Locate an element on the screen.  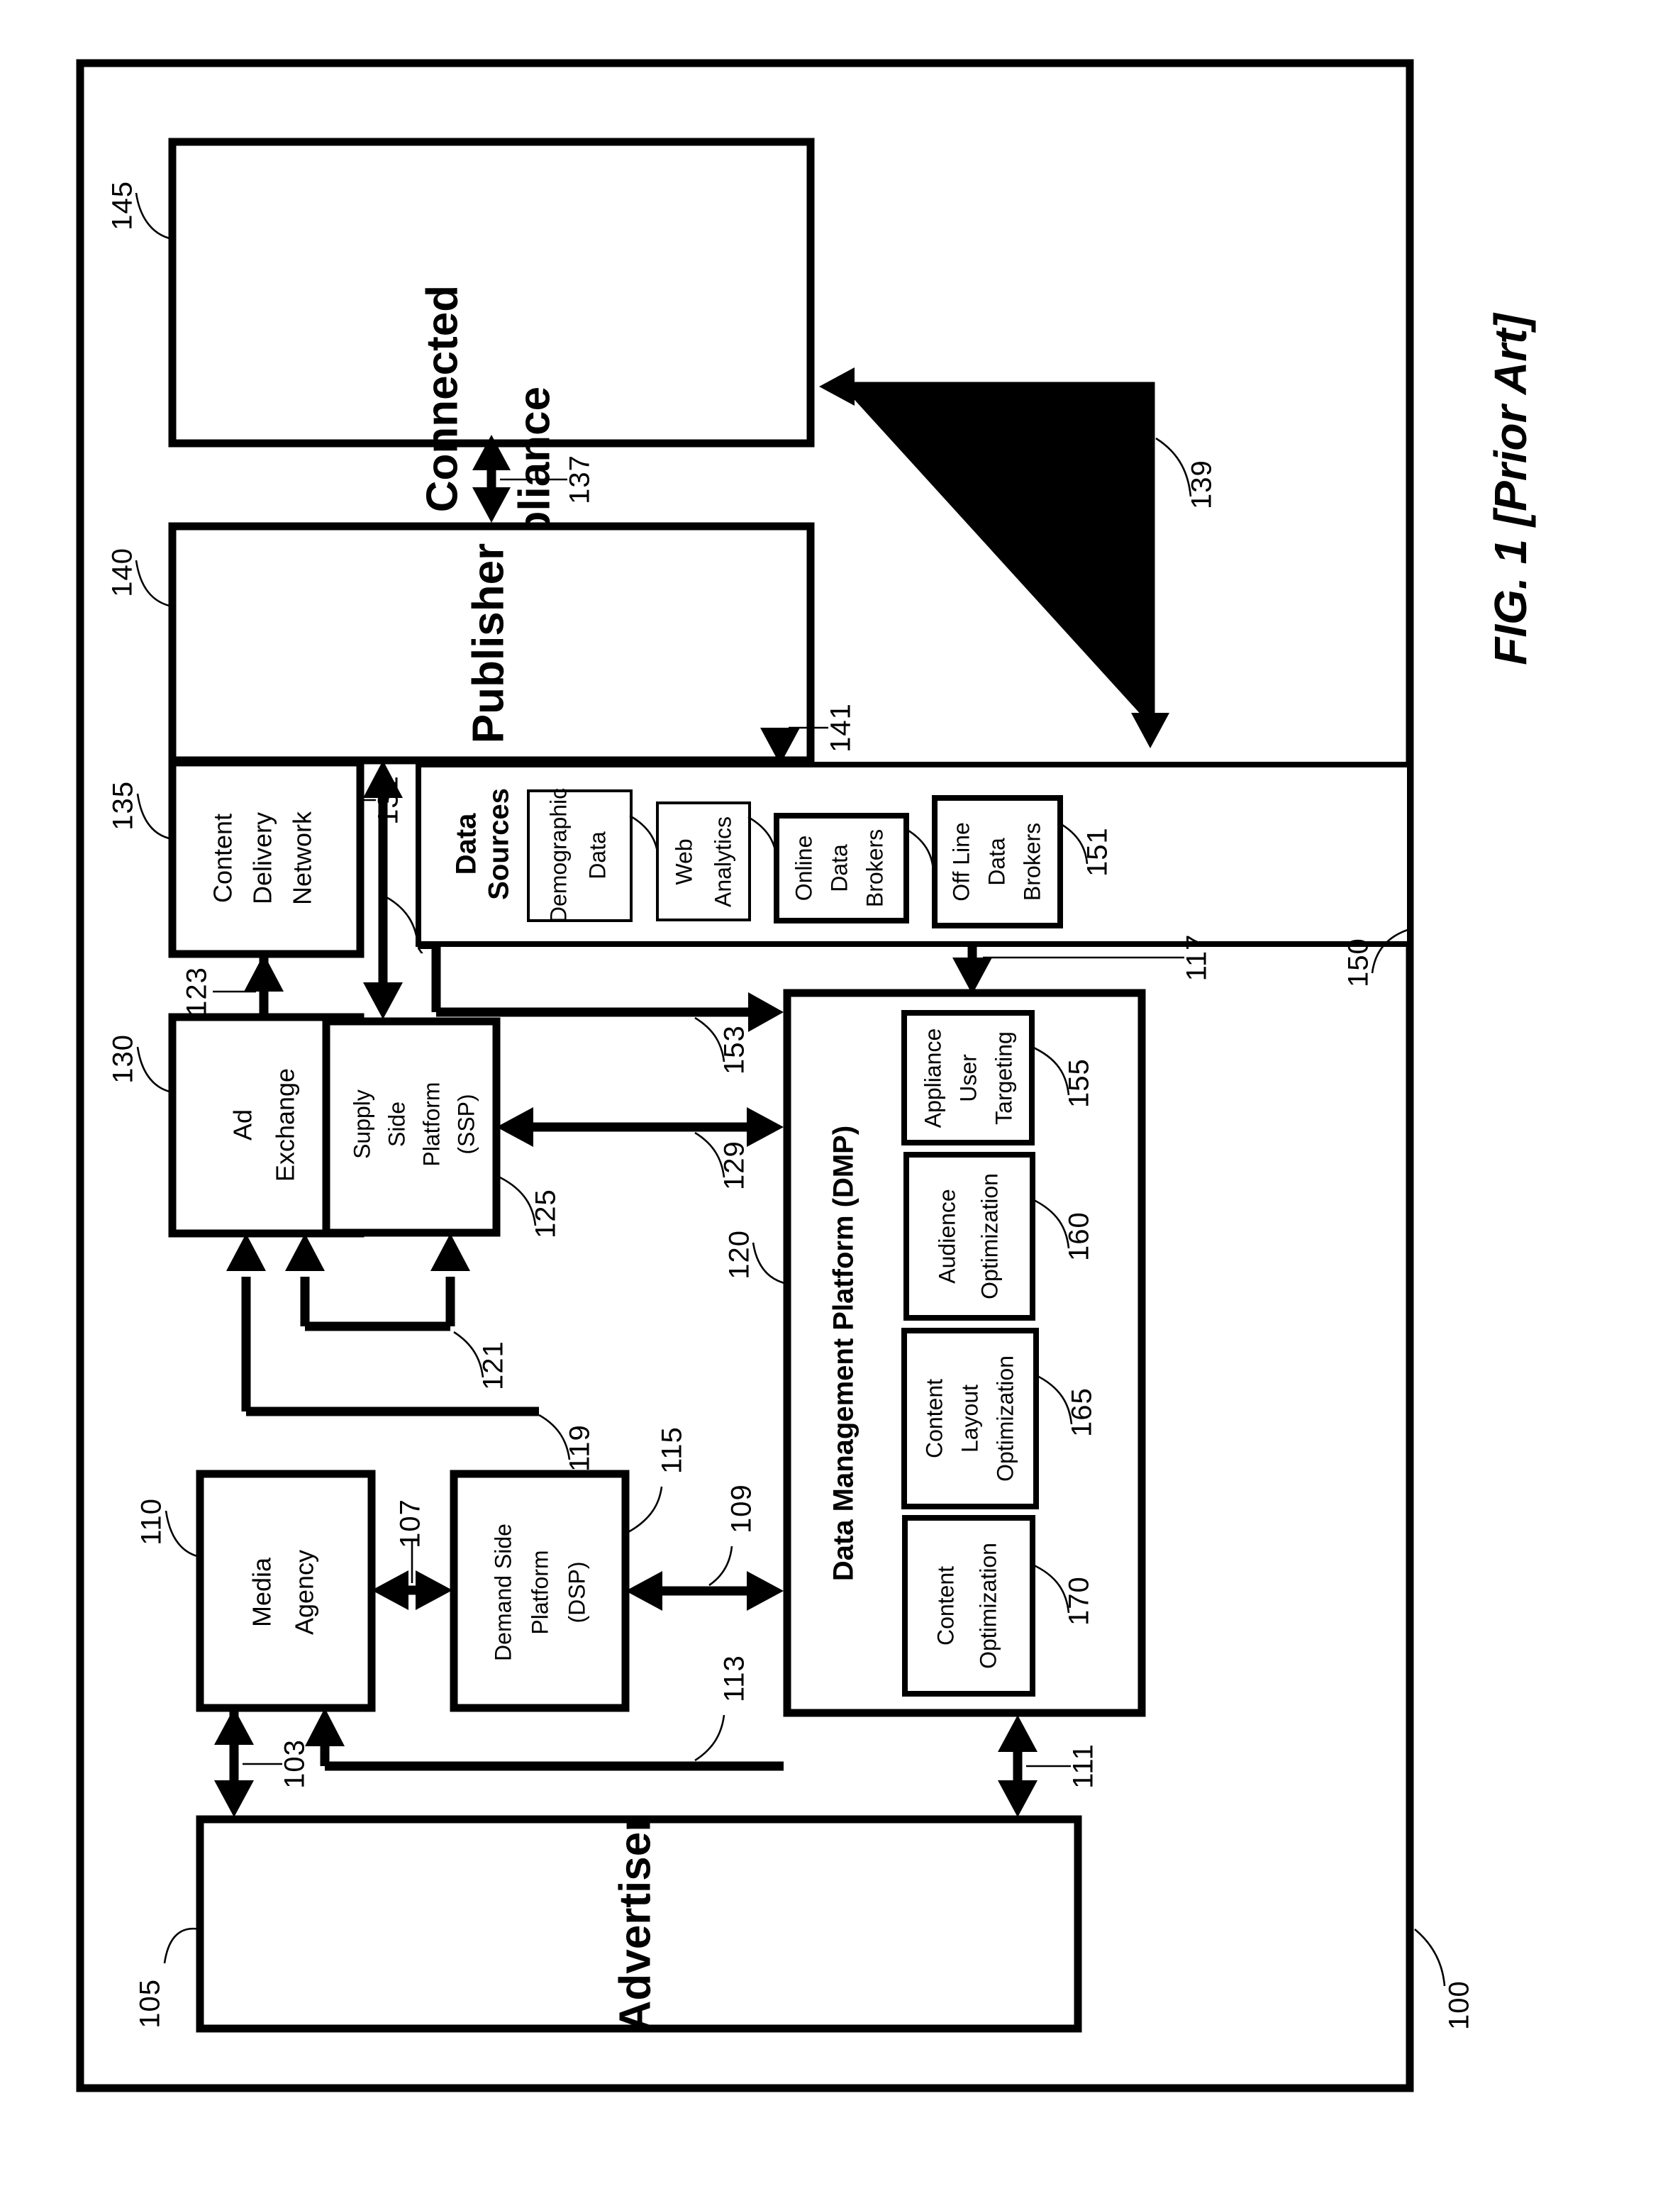
ref-119: 121 is located at coordinates (494, 1365).